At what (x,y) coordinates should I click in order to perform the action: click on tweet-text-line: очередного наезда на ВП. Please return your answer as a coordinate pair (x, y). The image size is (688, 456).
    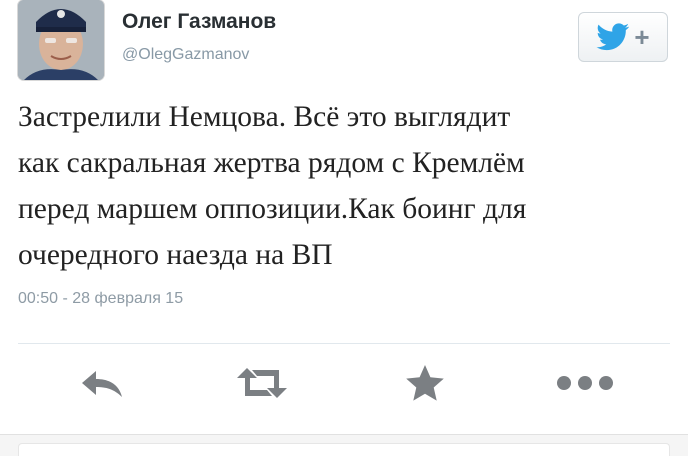
    Looking at the image, I should click on (175, 255).